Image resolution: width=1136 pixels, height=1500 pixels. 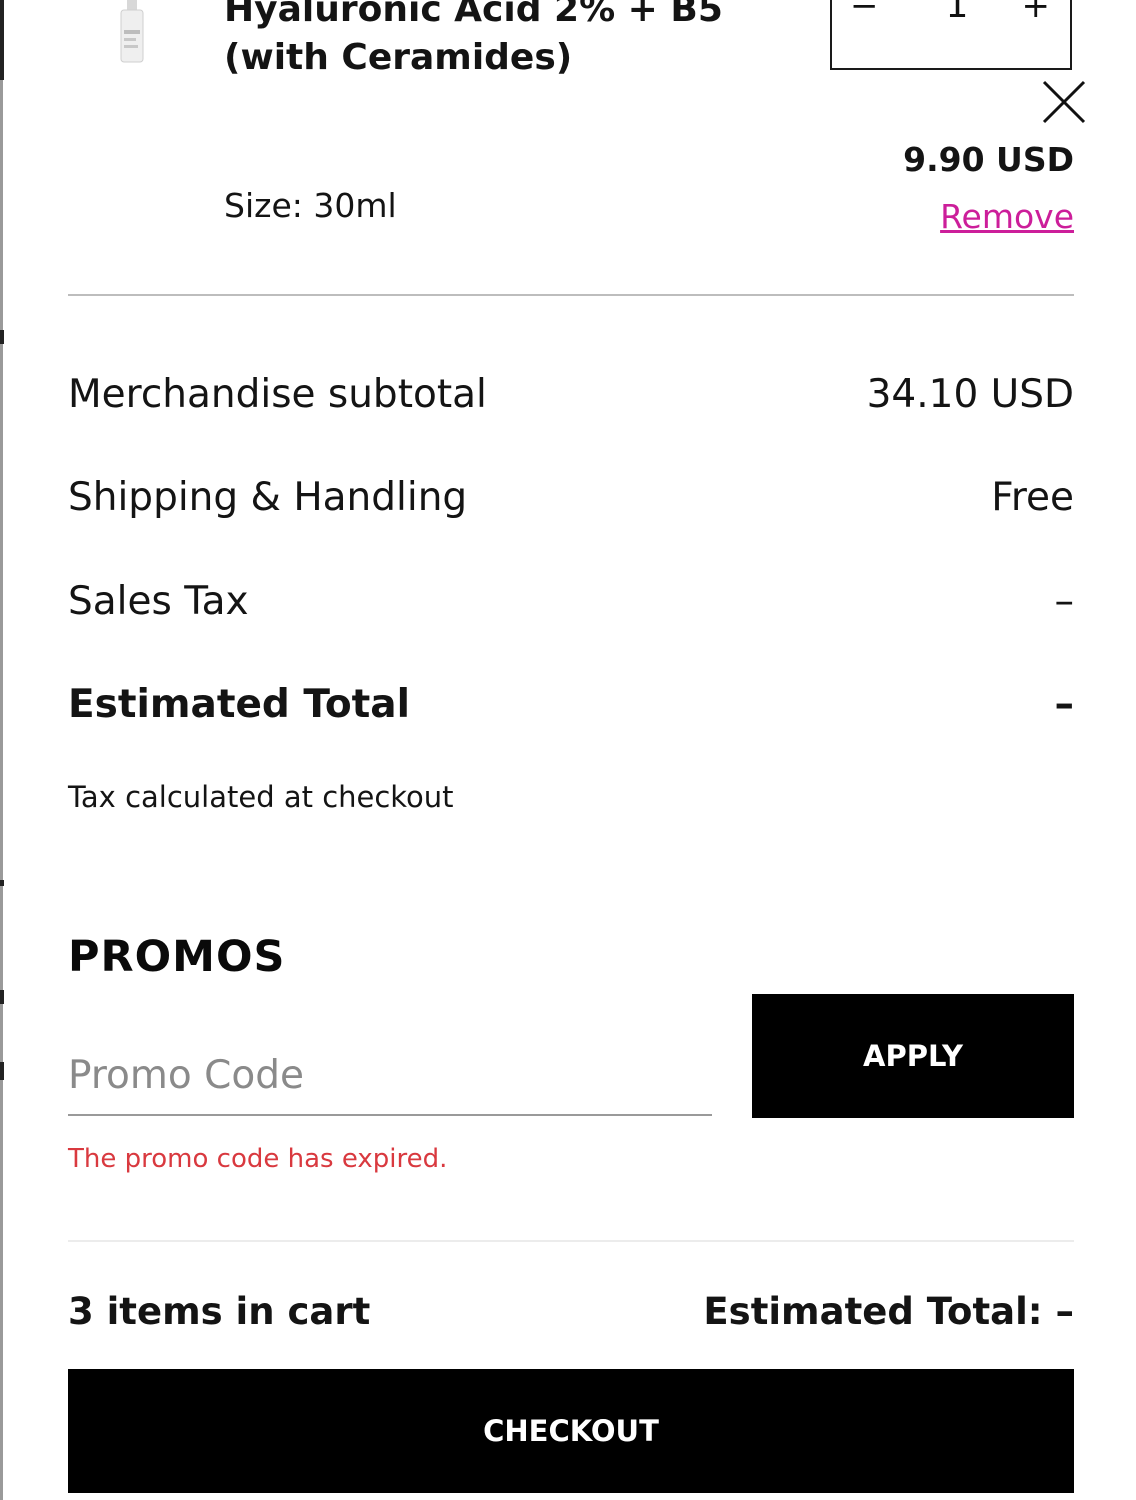 What do you see at coordinates (864, 13) in the screenshot?
I see `decrease-quantity-button: −` at bounding box center [864, 13].